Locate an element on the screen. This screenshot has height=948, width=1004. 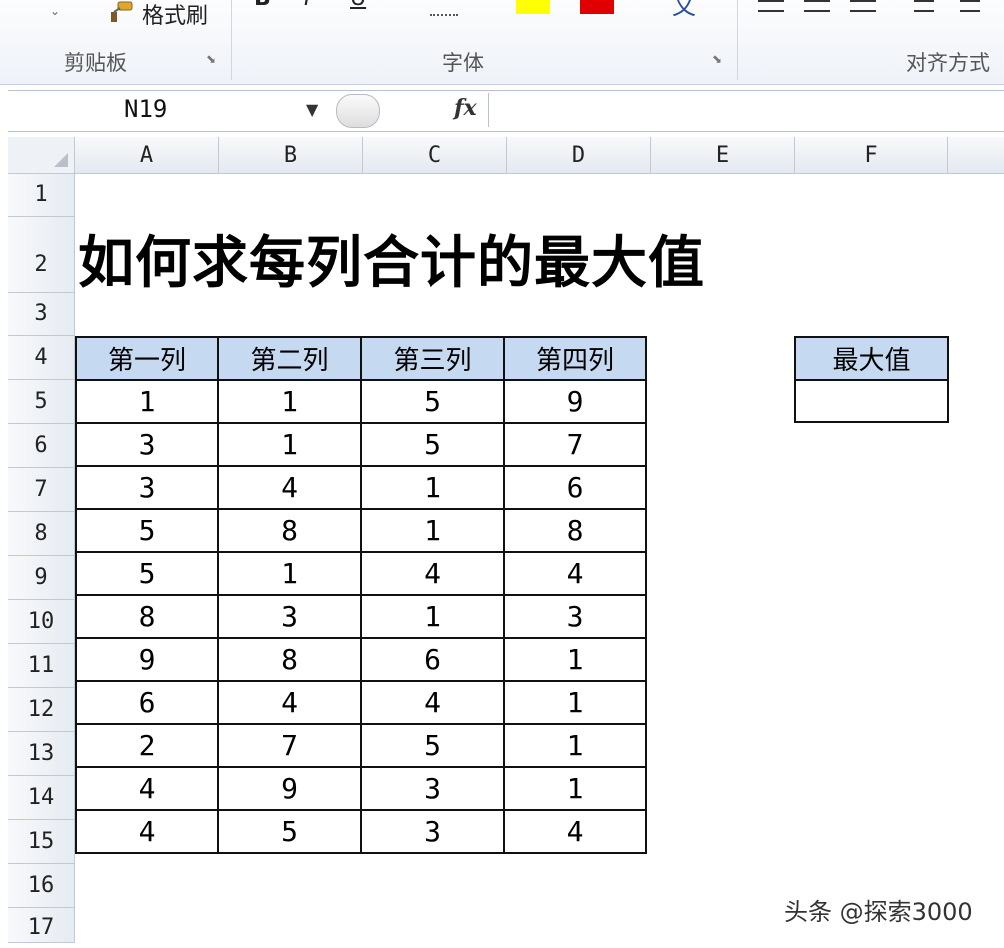
row-header-11: 11 is located at coordinates (41, 666).